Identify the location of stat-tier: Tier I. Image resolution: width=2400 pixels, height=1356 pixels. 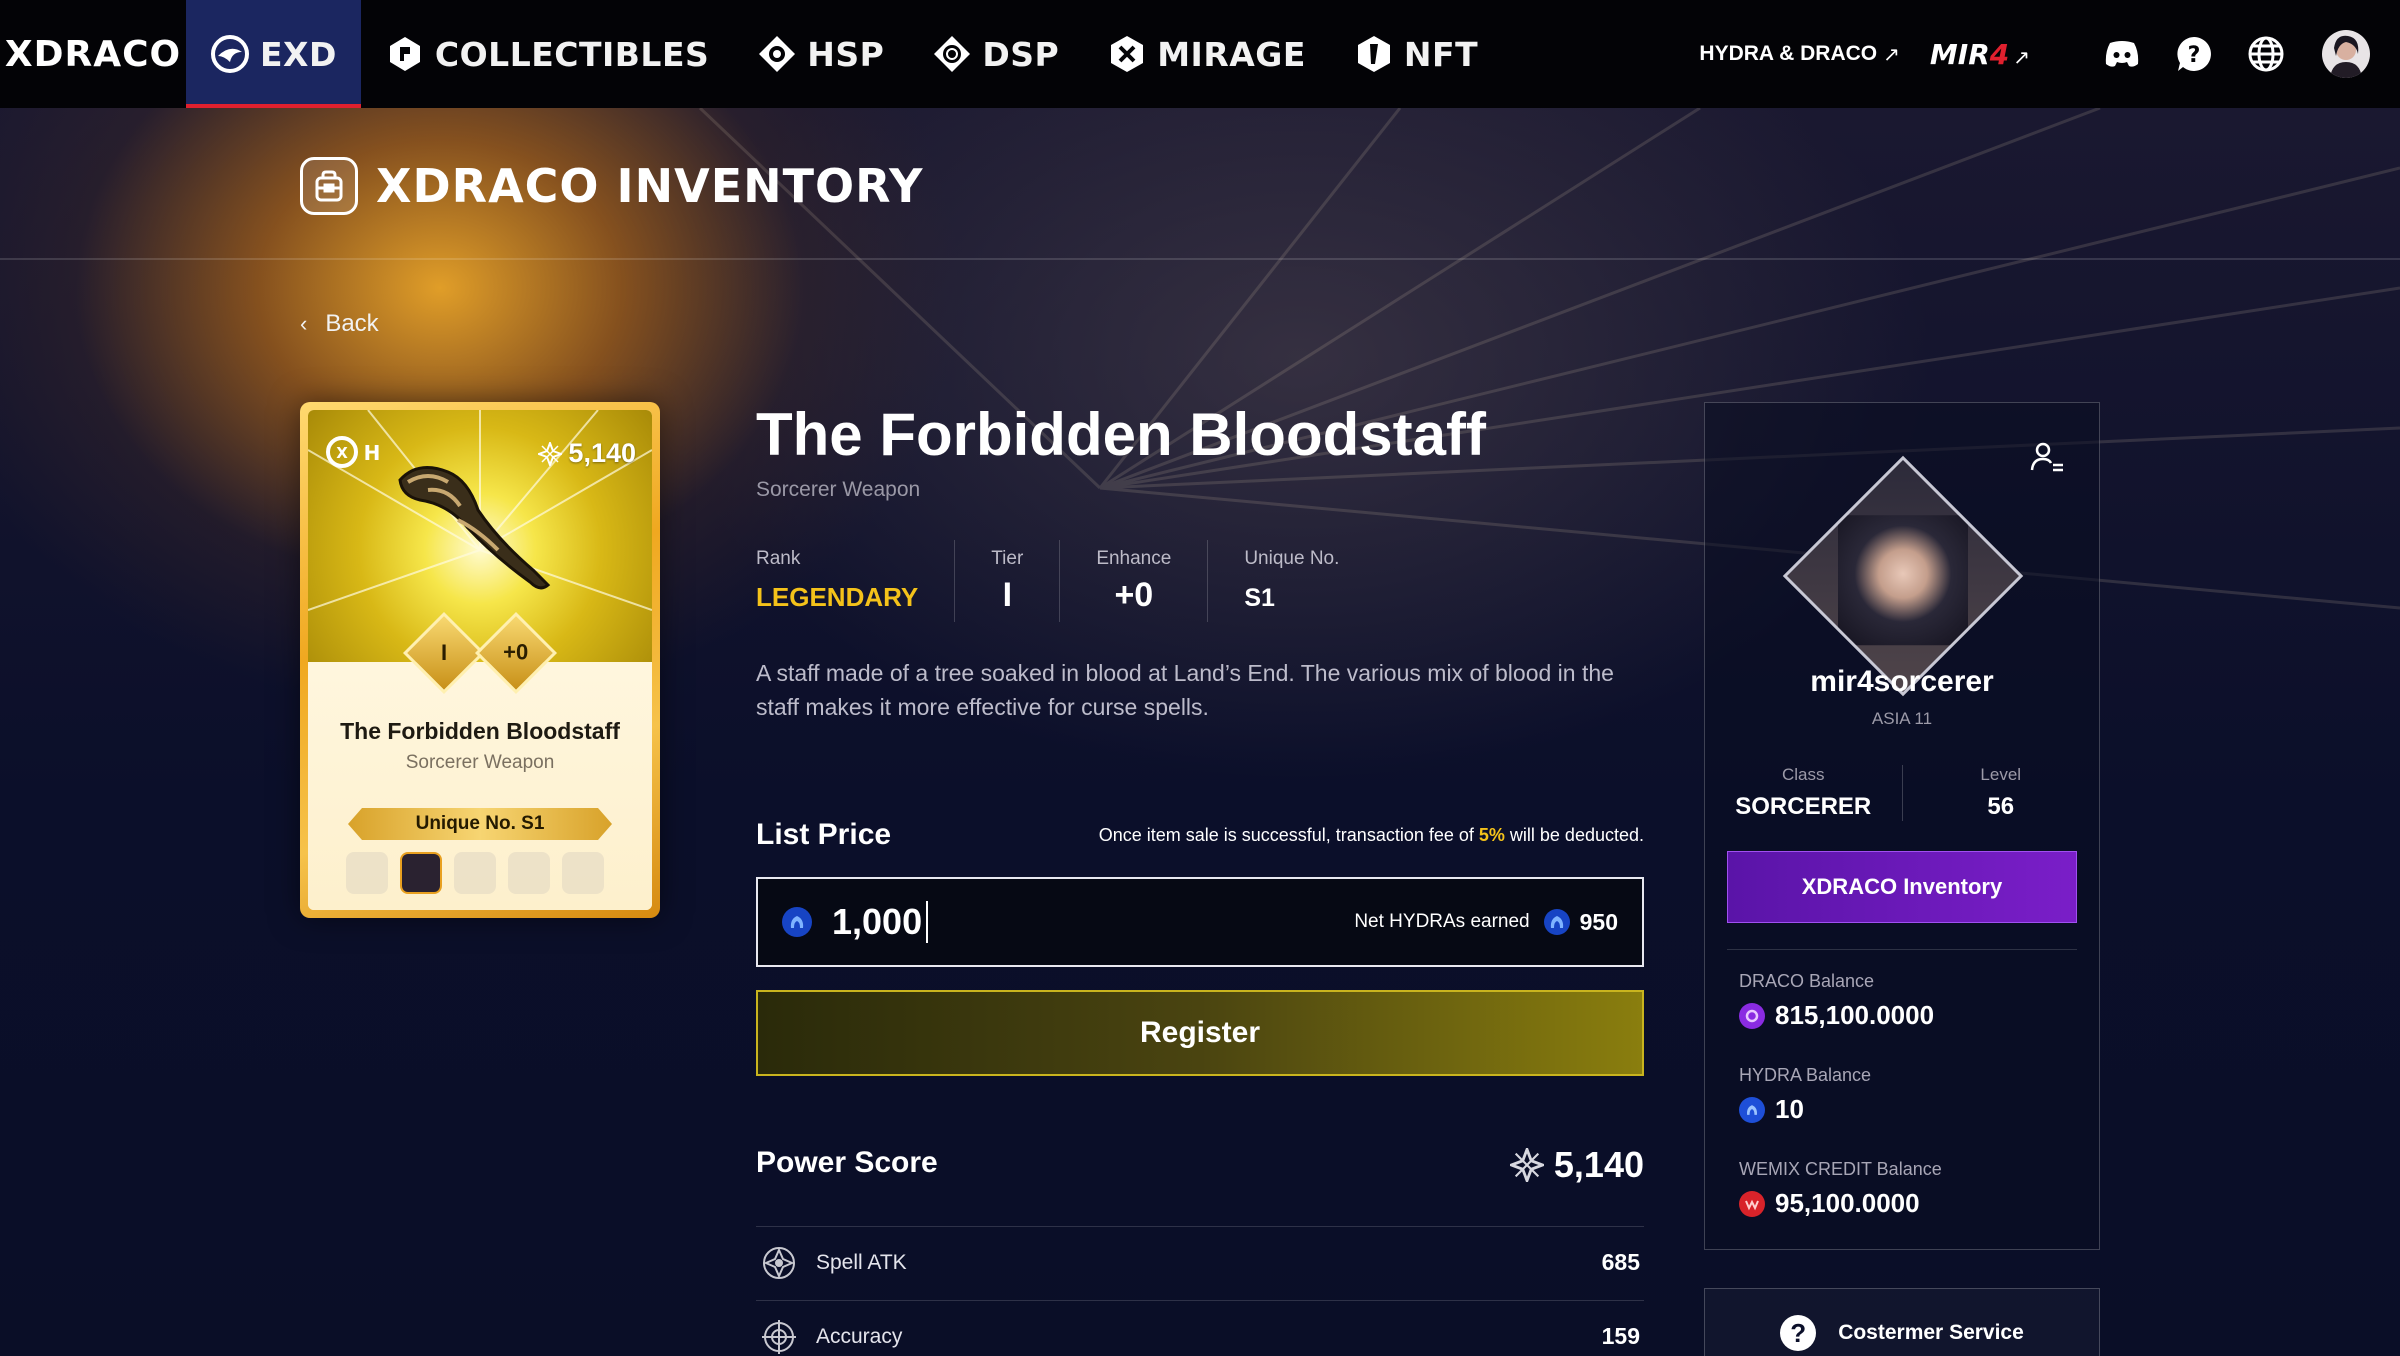
(1006, 581).